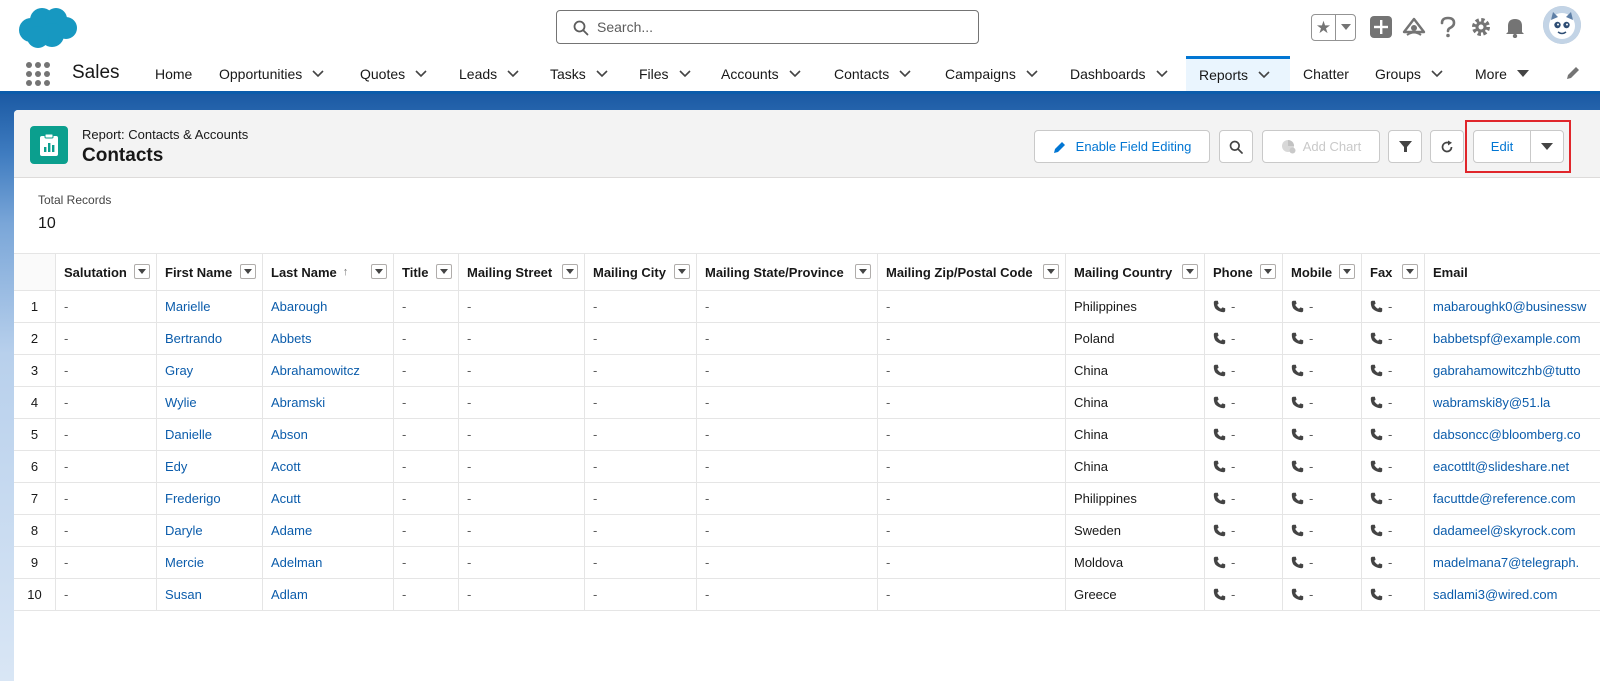  I want to click on cell-first-name: Danielle, so click(210, 434).